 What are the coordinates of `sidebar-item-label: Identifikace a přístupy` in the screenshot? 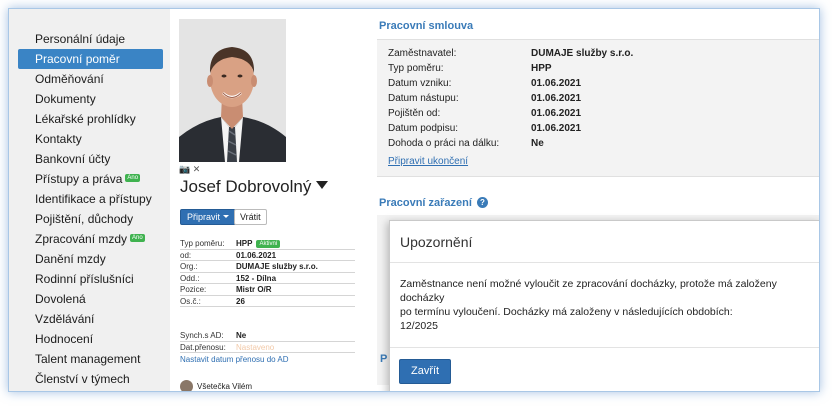 It's located at (93, 199).